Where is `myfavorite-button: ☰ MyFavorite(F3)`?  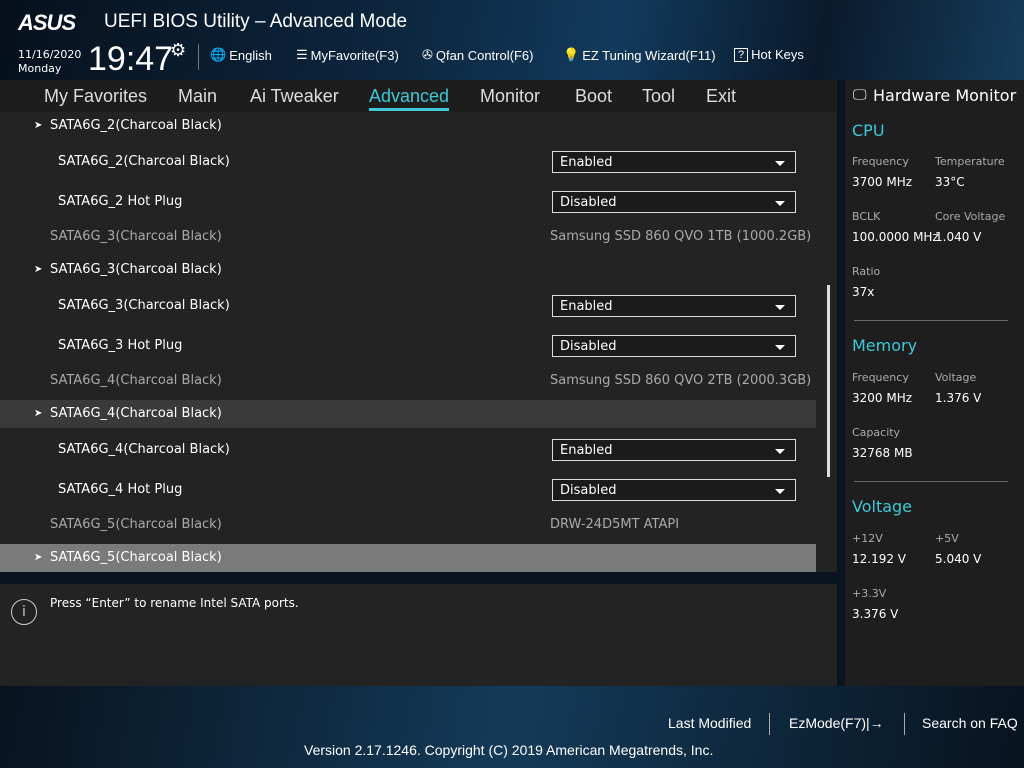
myfavorite-button: ☰ MyFavorite(F3) is located at coordinates (347, 55).